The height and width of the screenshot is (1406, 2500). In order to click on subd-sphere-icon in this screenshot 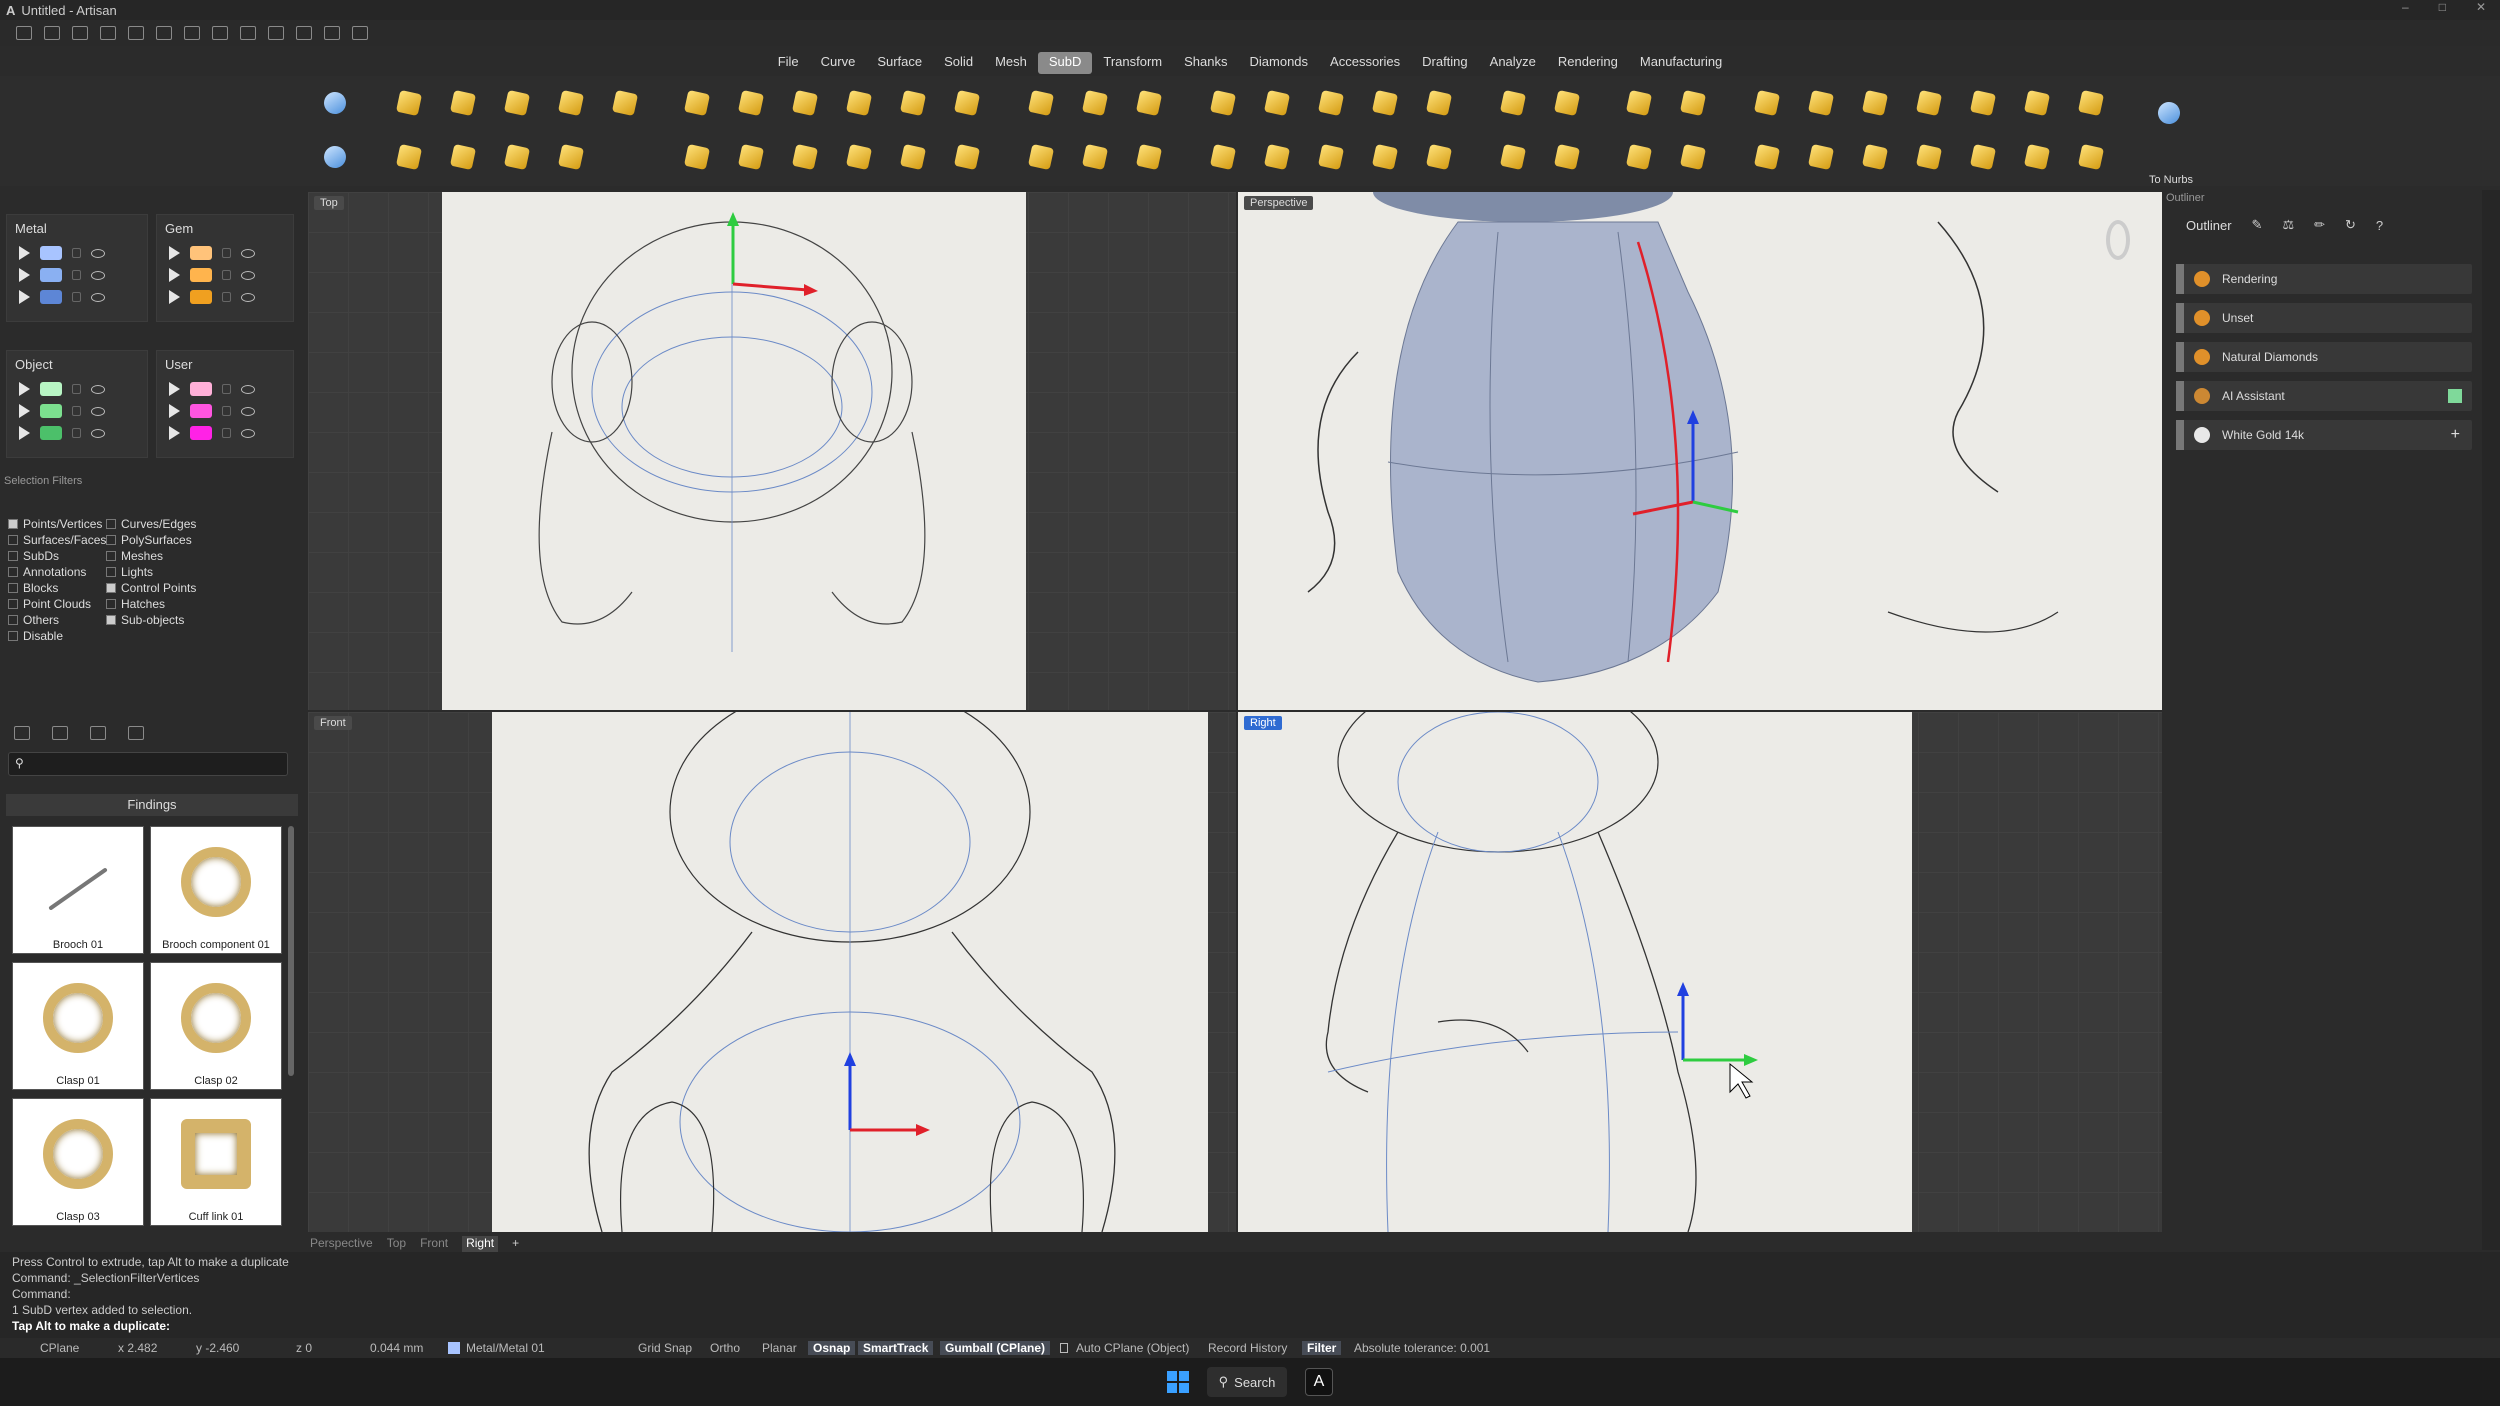, I will do `click(571, 103)`.